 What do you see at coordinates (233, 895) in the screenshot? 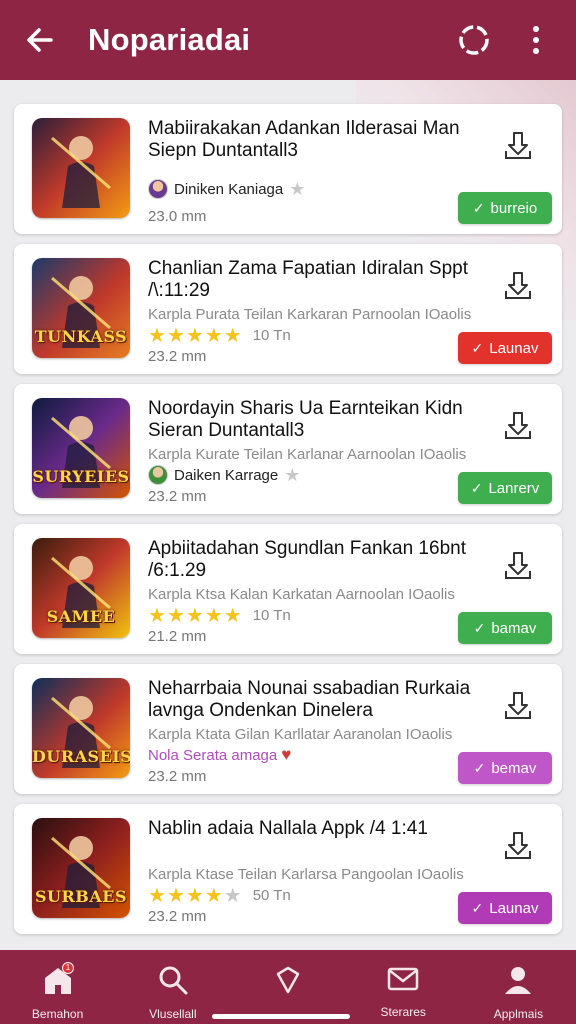
I see `star-empty-icon: ★` at bounding box center [233, 895].